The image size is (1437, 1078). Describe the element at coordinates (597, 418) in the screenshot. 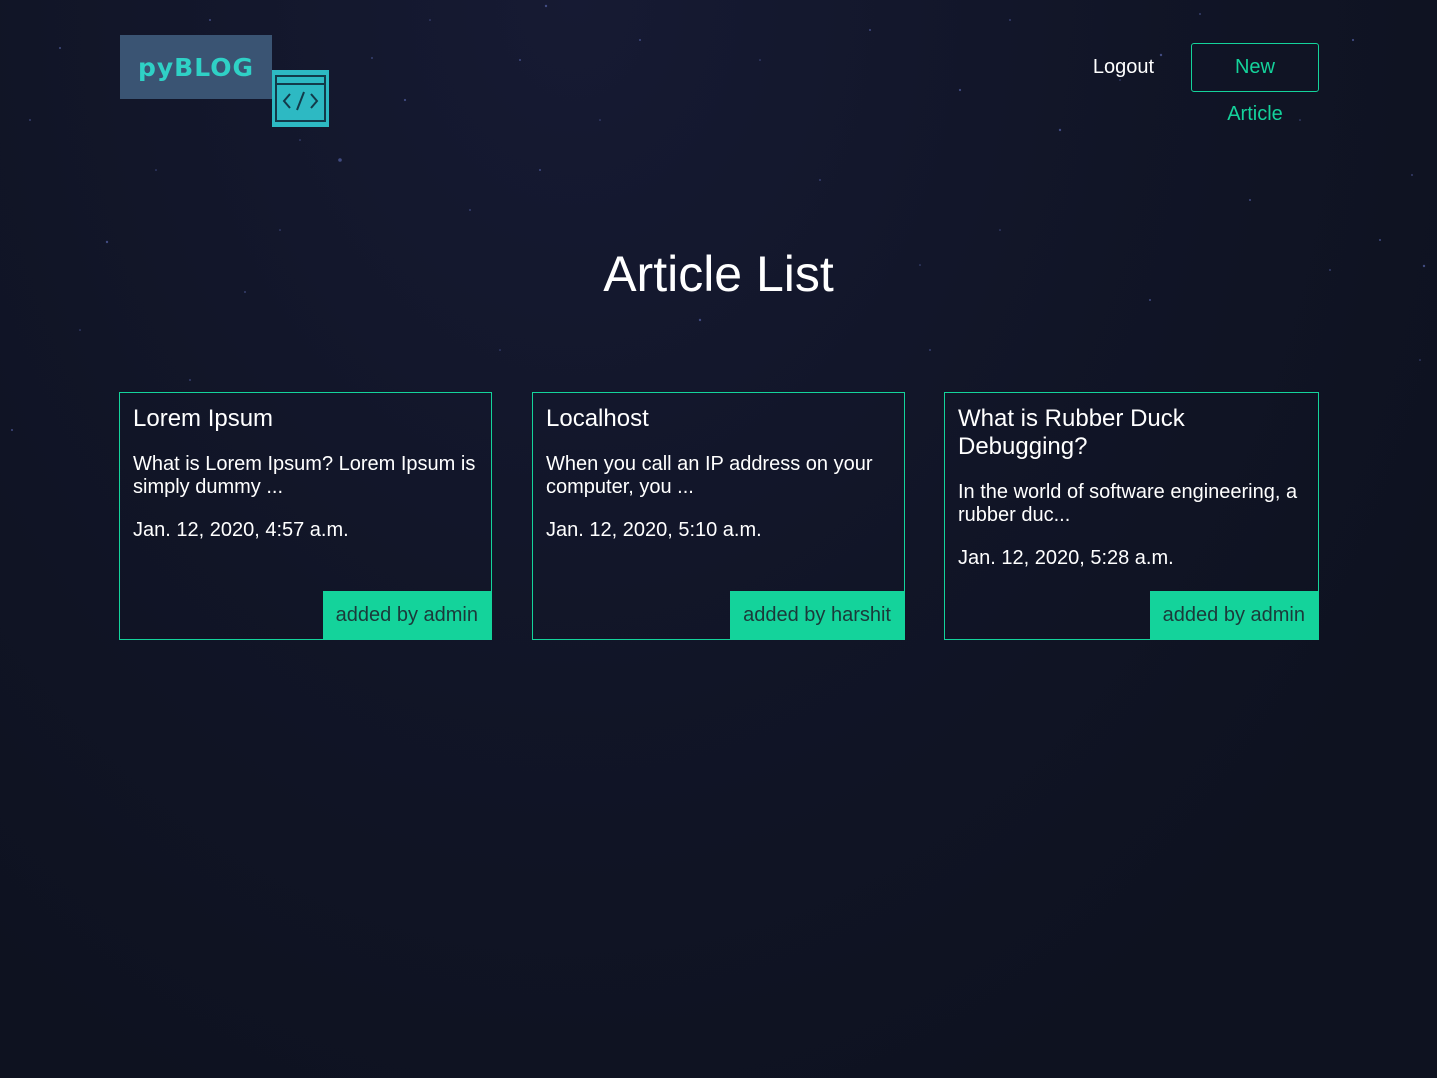

I see `article-title: Localhost` at that location.